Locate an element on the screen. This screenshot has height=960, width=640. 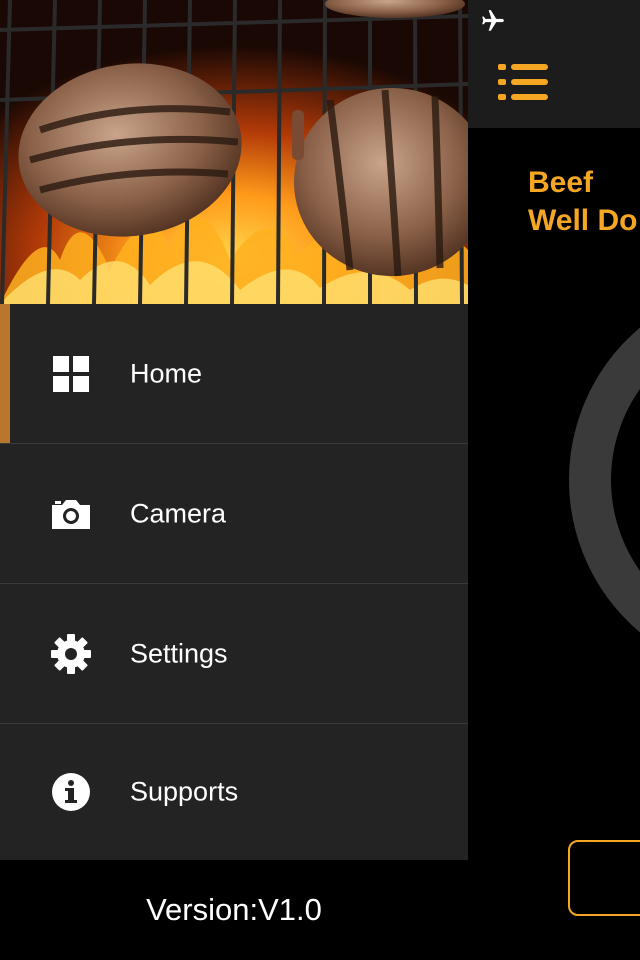
menu-item-camera: Camera is located at coordinates (234, 514).